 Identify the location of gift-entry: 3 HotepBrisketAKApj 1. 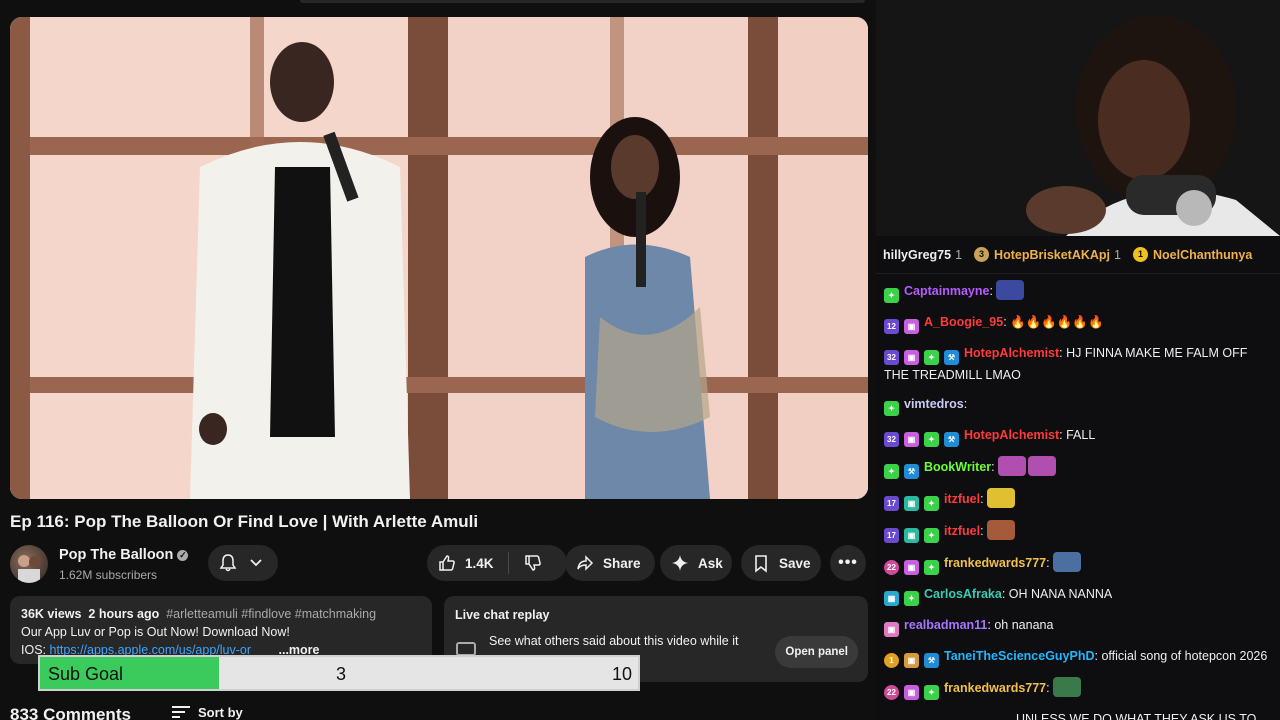
(1047, 254).